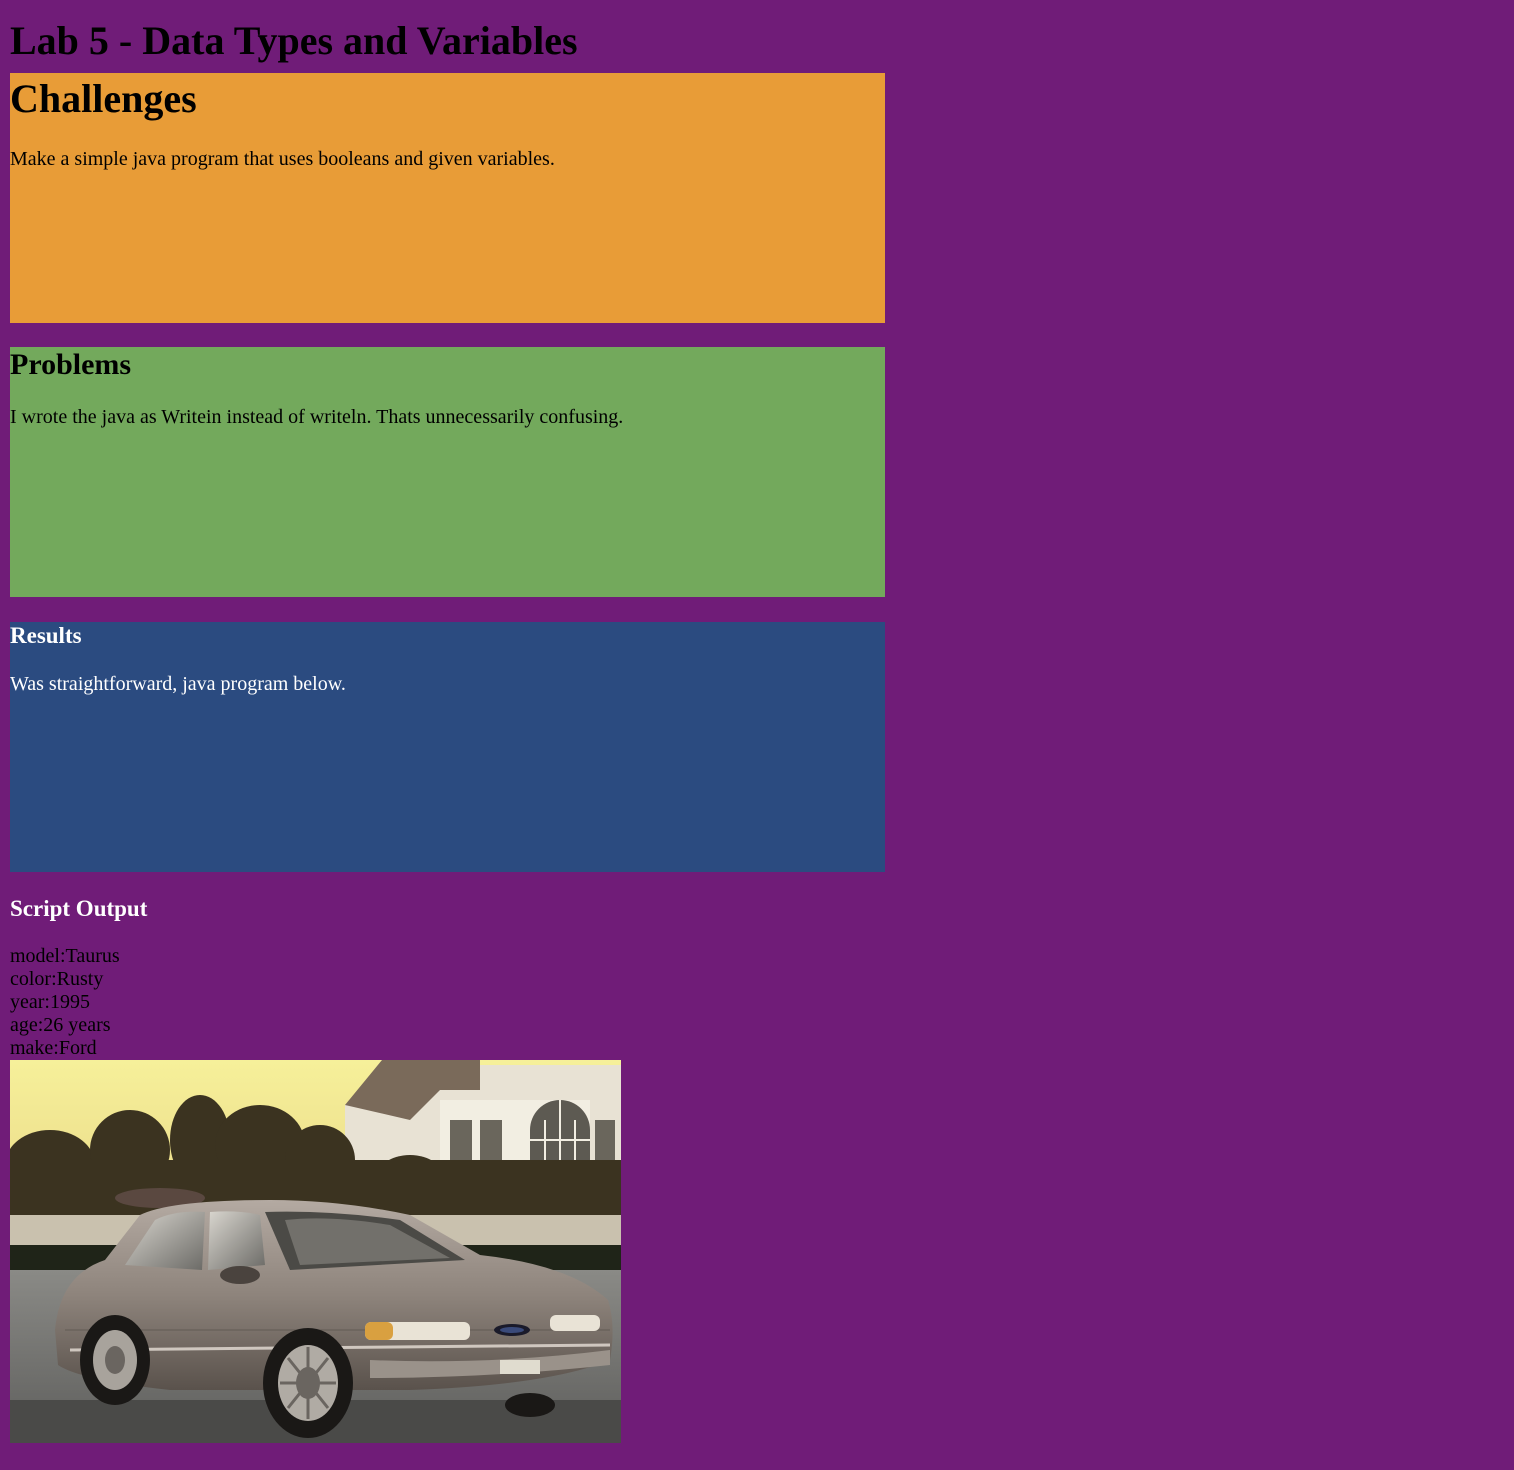 This screenshot has width=1514, height=1470. I want to click on challenges-heading: Challenges, so click(103, 98).